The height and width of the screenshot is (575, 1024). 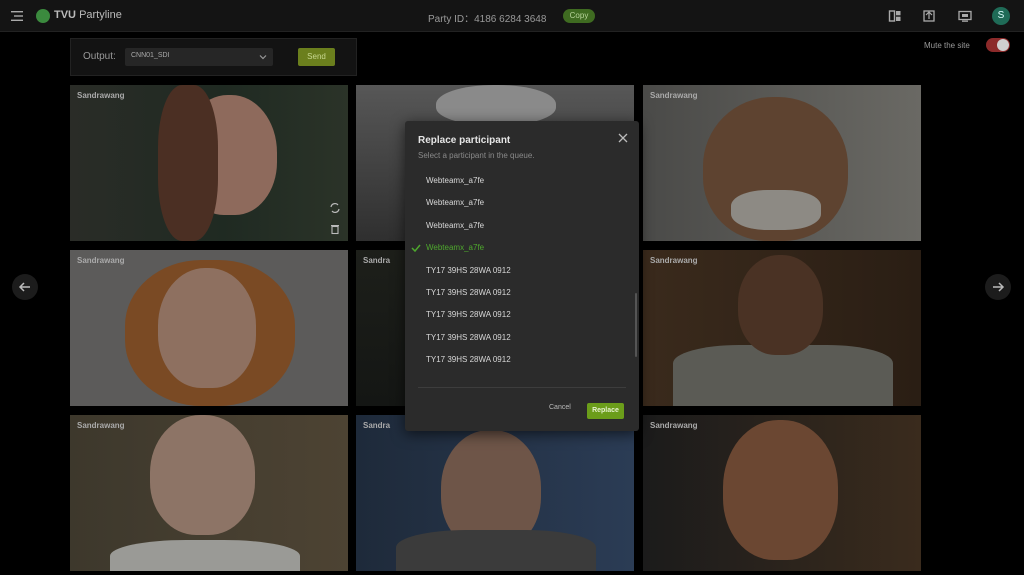 What do you see at coordinates (150, 55) in the screenshot?
I see `output-select-value: CNN01_SDI` at bounding box center [150, 55].